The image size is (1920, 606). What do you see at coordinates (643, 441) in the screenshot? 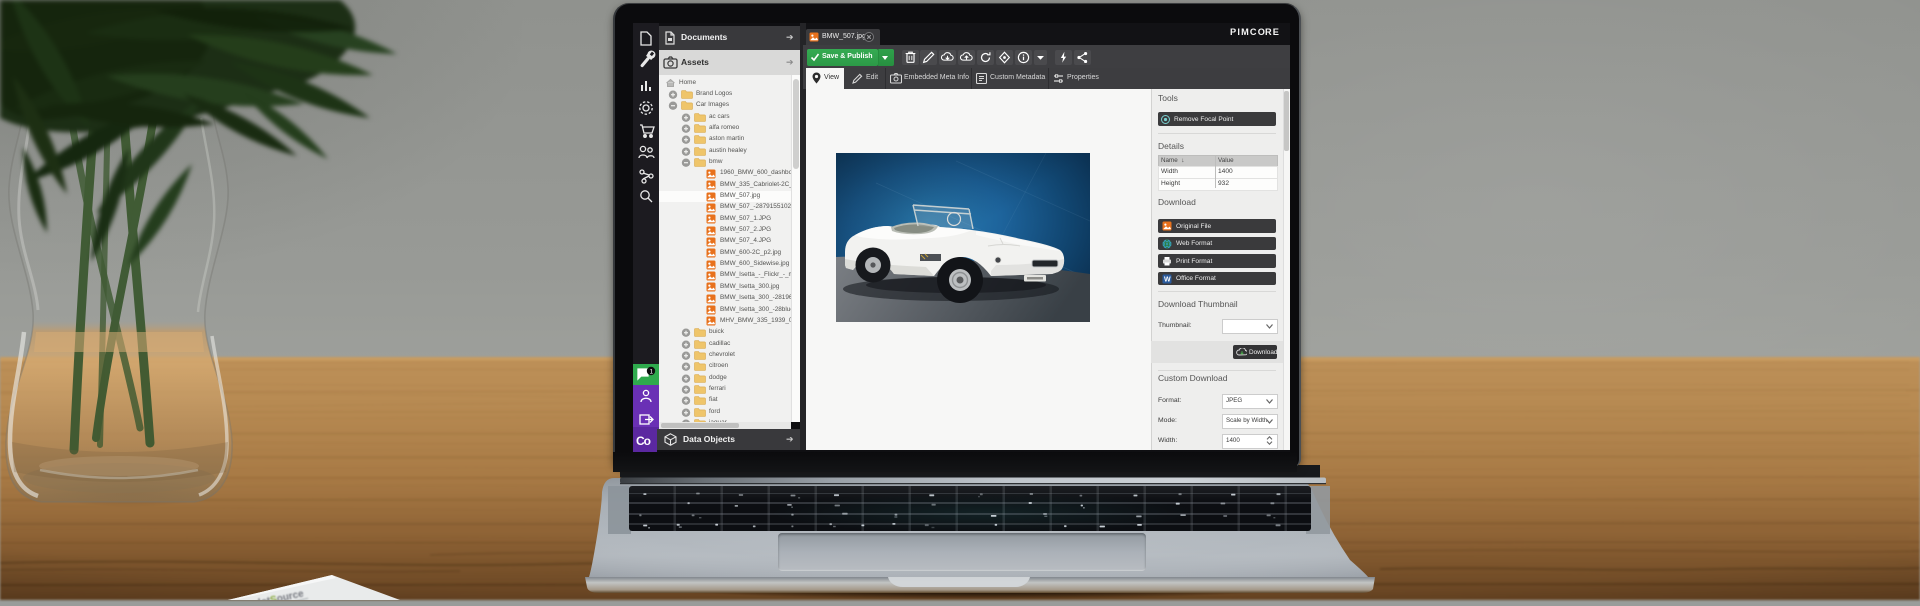
I see `svg-text: Co` at bounding box center [643, 441].